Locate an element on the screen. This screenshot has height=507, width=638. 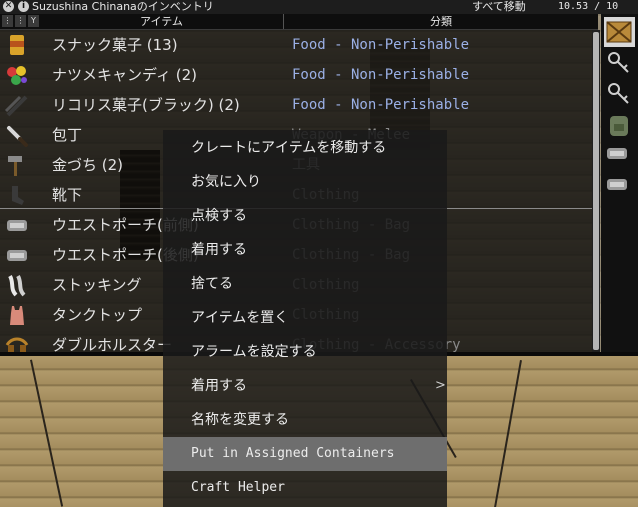
column-category-header: 分類 is located at coordinates (441, 21).